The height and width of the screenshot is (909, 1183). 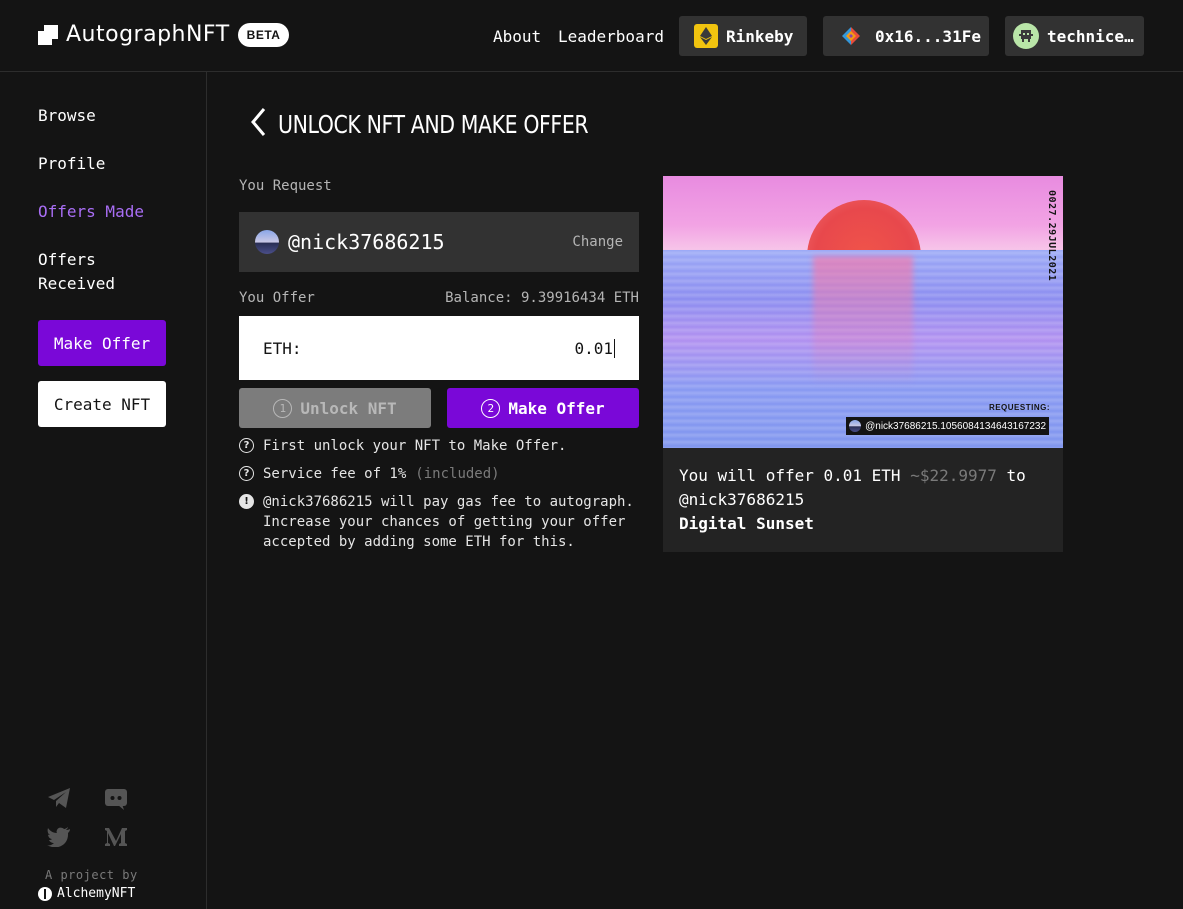 I want to click on offer-summary-text: You will offer 0.01 ETH, so click(x=790, y=475).